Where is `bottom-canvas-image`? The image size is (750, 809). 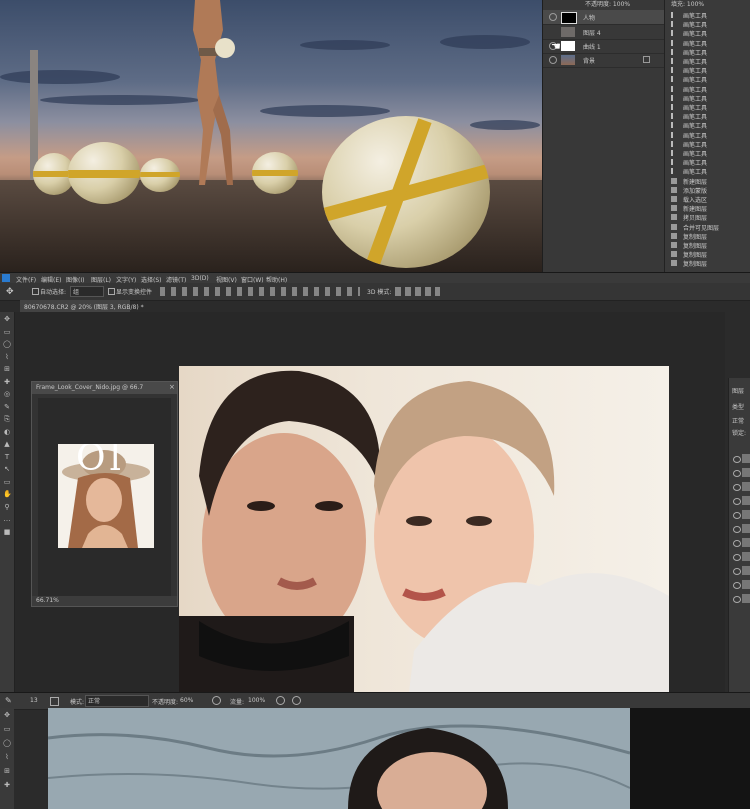
bottom-canvas-image is located at coordinates (339, 758).